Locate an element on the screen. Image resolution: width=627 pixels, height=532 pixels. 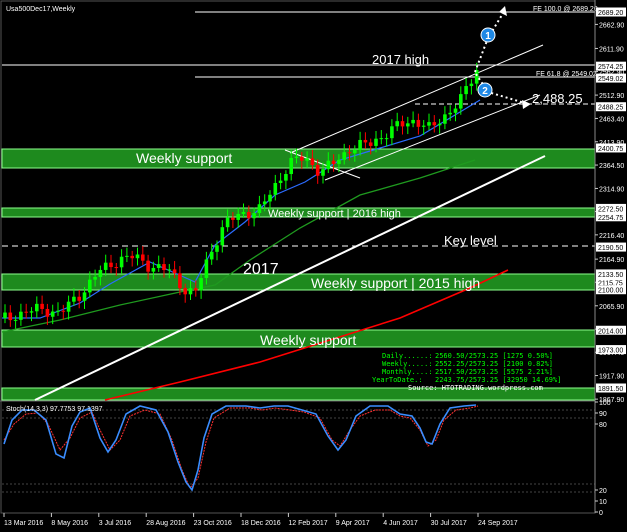
weekly-support-label-3: Weekly support is located at coordinates (308, 340).